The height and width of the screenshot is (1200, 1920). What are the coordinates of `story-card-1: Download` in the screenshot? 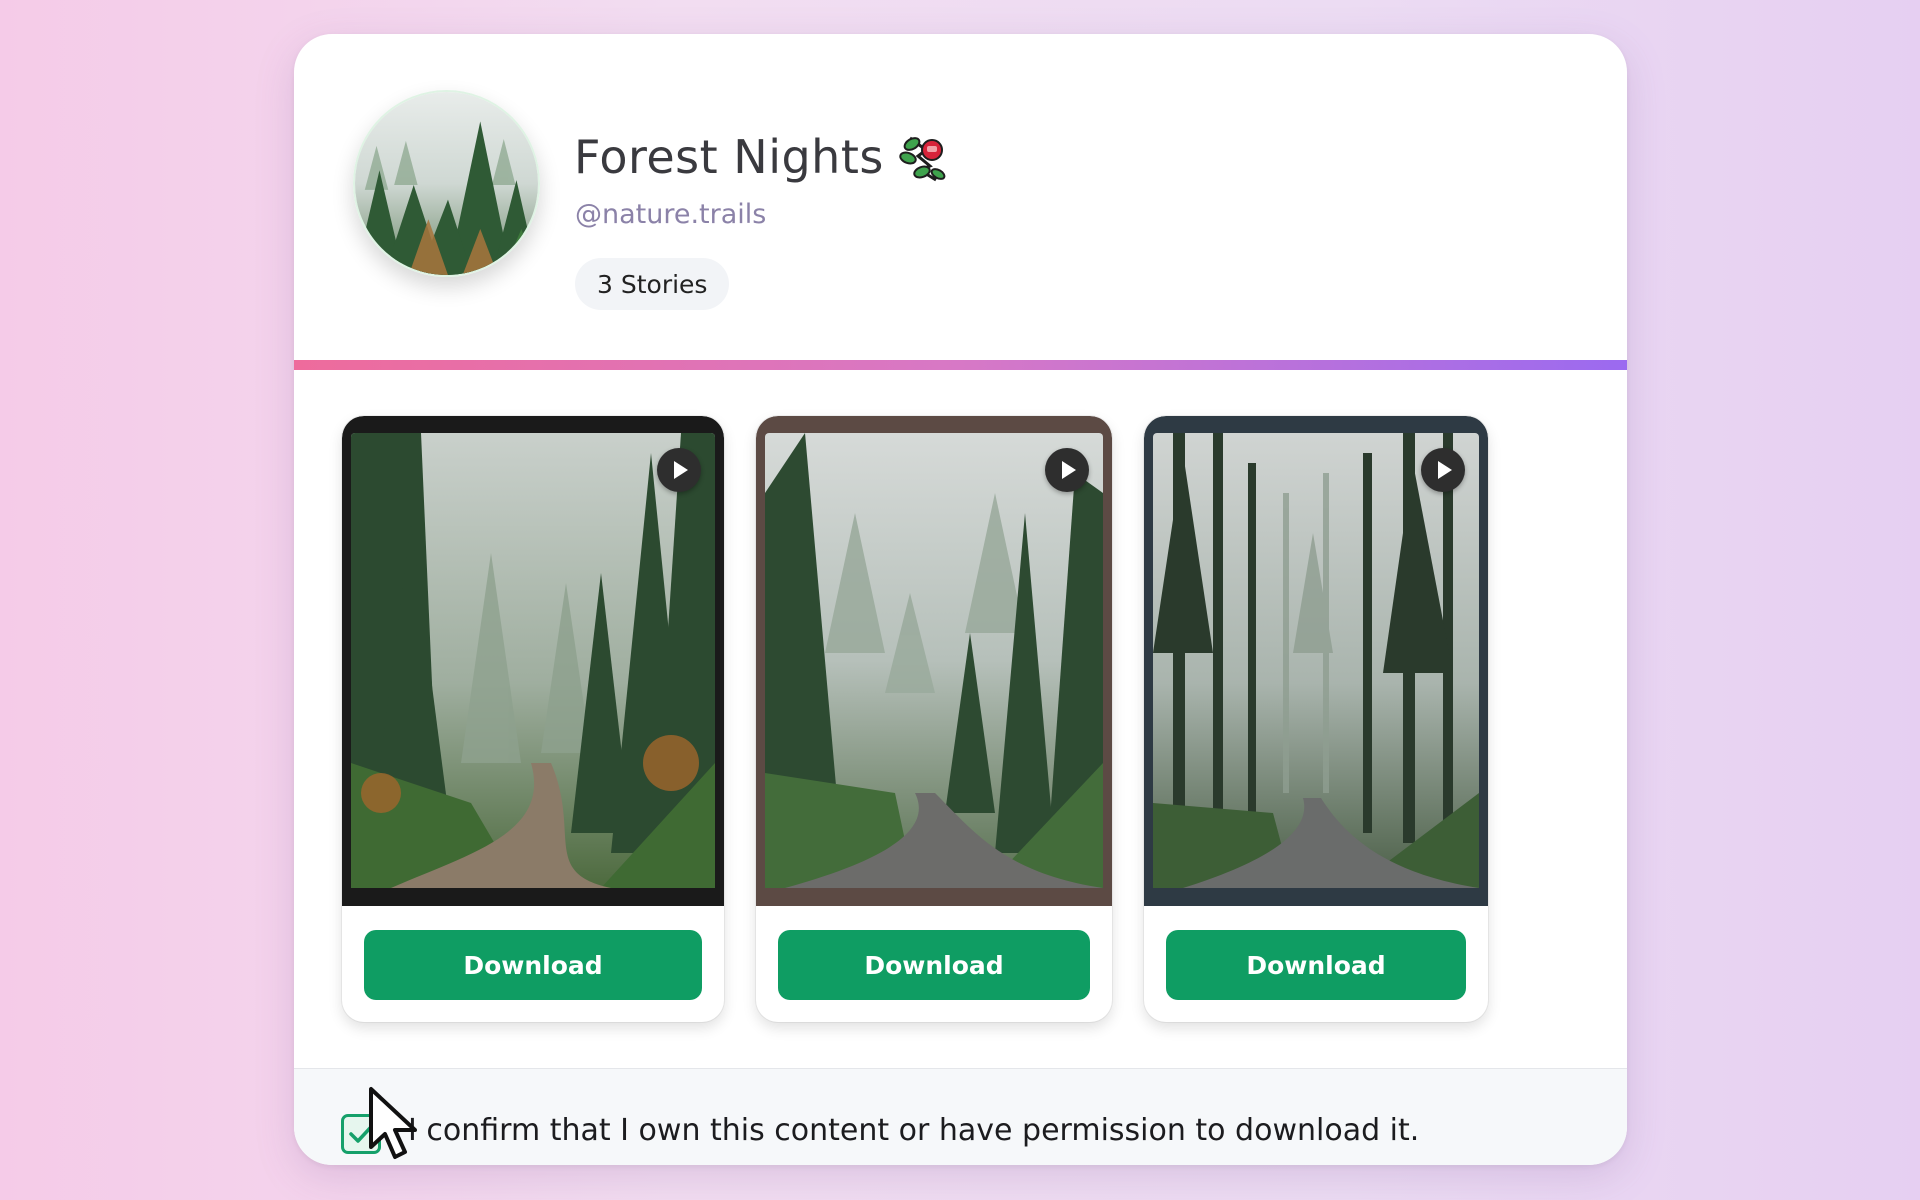 It's located at (533, 719).